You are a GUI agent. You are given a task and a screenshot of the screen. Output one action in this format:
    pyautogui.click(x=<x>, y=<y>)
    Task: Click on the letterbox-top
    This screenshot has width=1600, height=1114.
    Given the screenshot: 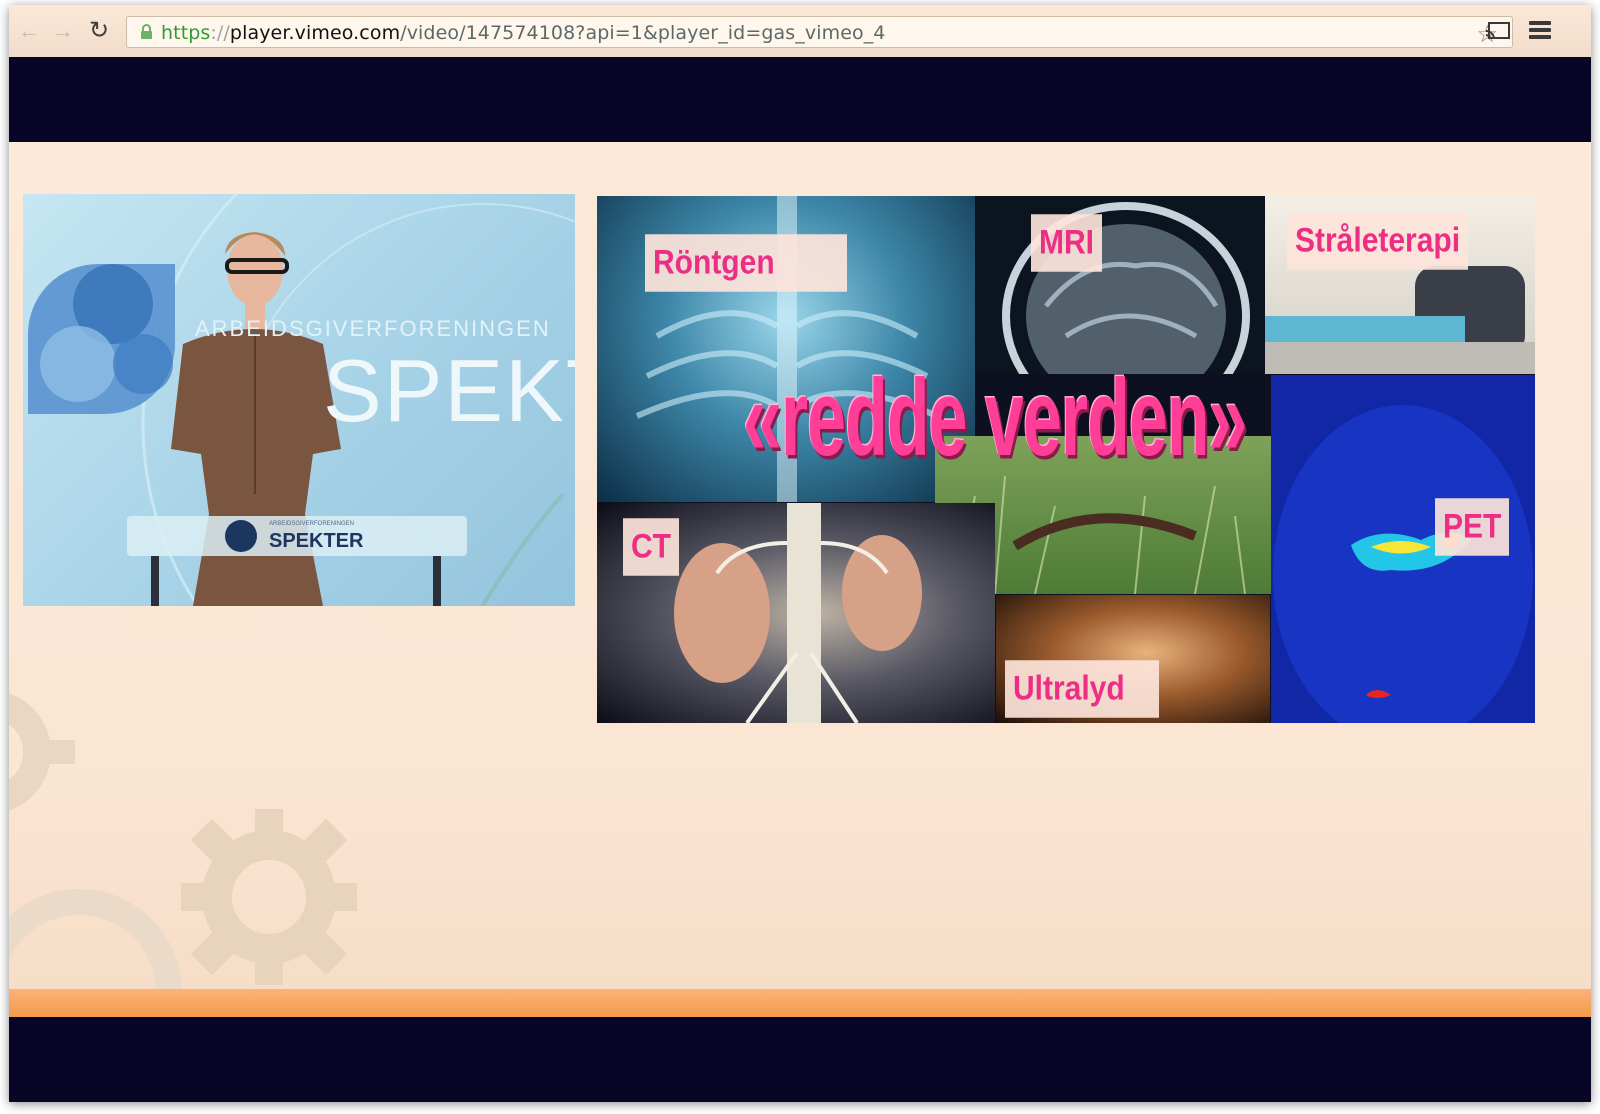 What is the action you would take?
    pyautogui.click(x=800, y=99)
    